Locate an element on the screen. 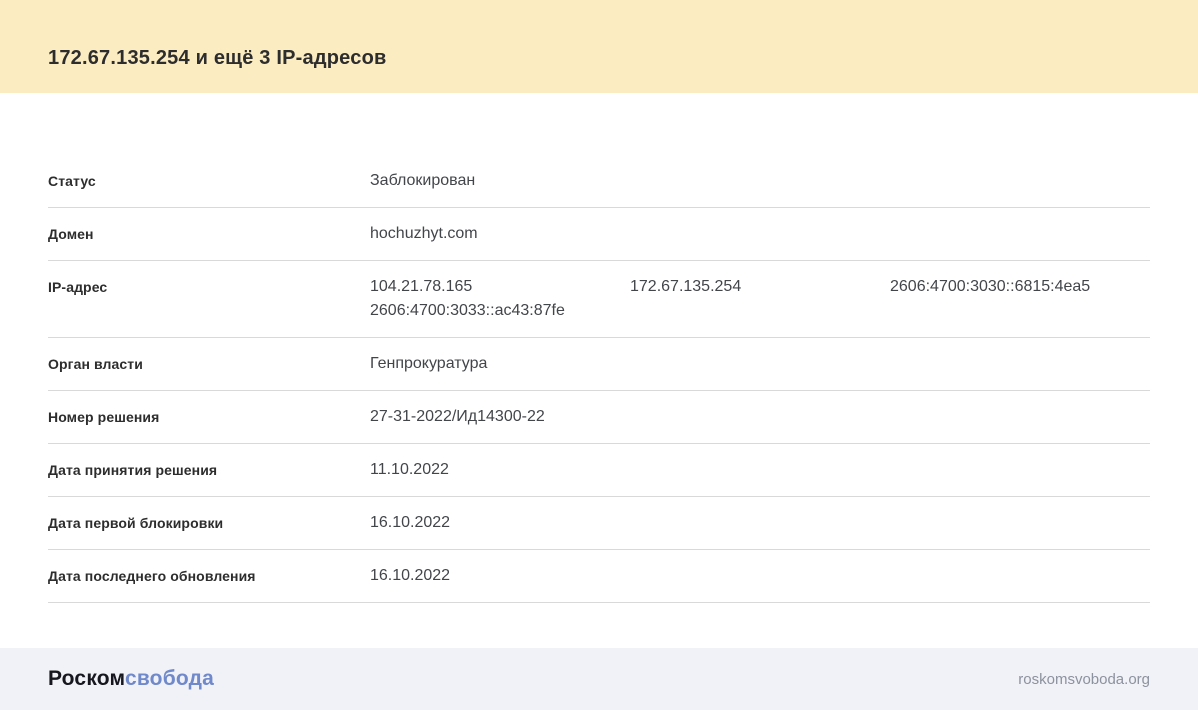  row-label: Номер решения is located at coordinates (104, 417).